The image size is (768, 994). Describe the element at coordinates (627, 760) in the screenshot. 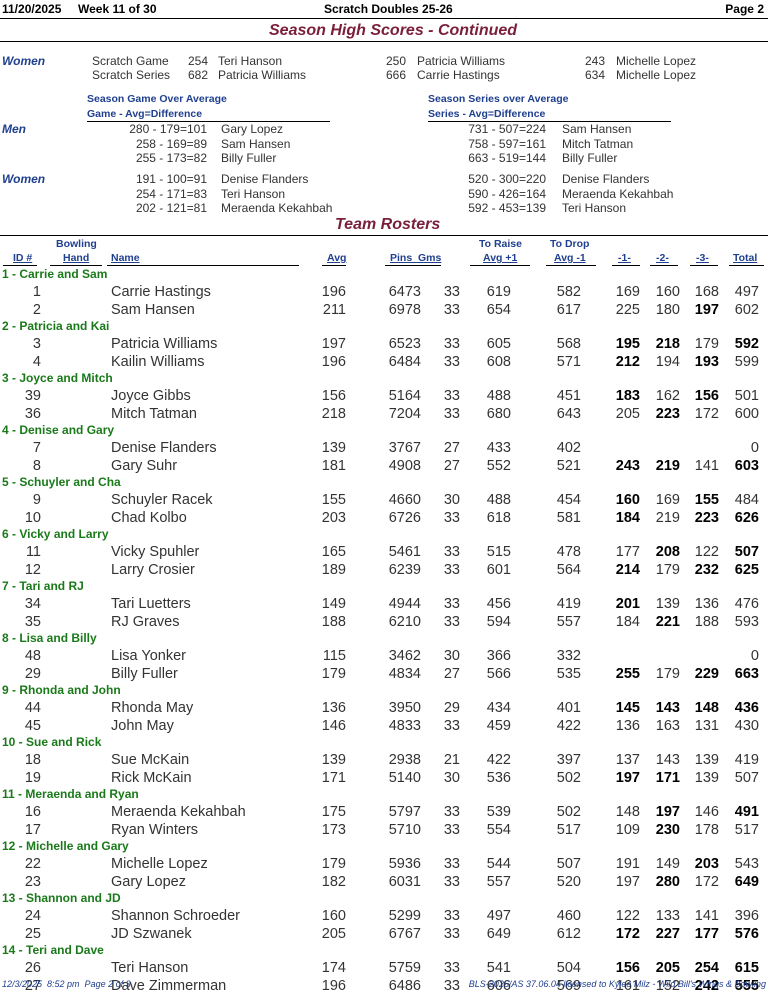

I see `player-game1: 137` at that location.